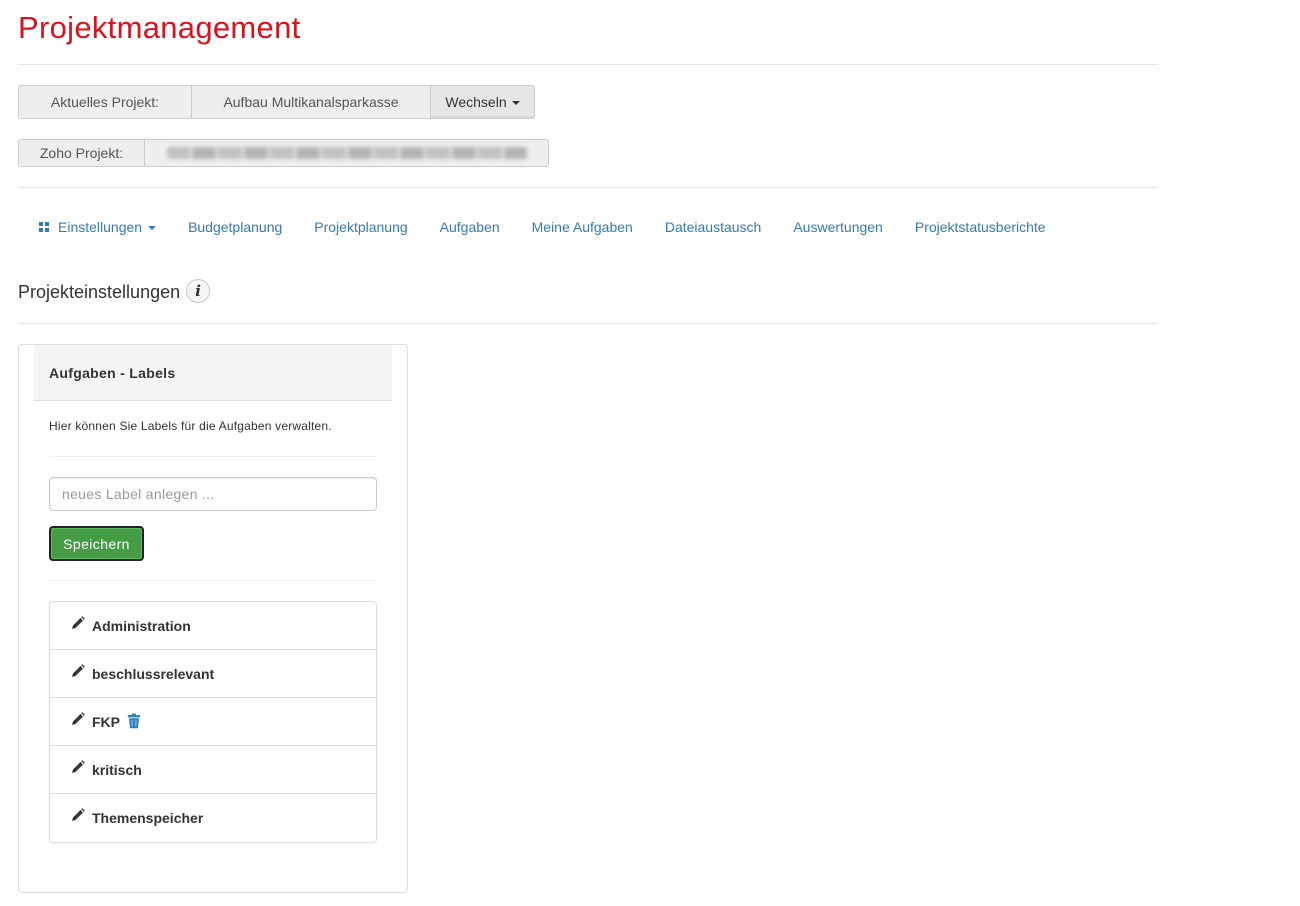 The image size is (1300, 906). I want to click on list-item: FKP, so click(213, 722).